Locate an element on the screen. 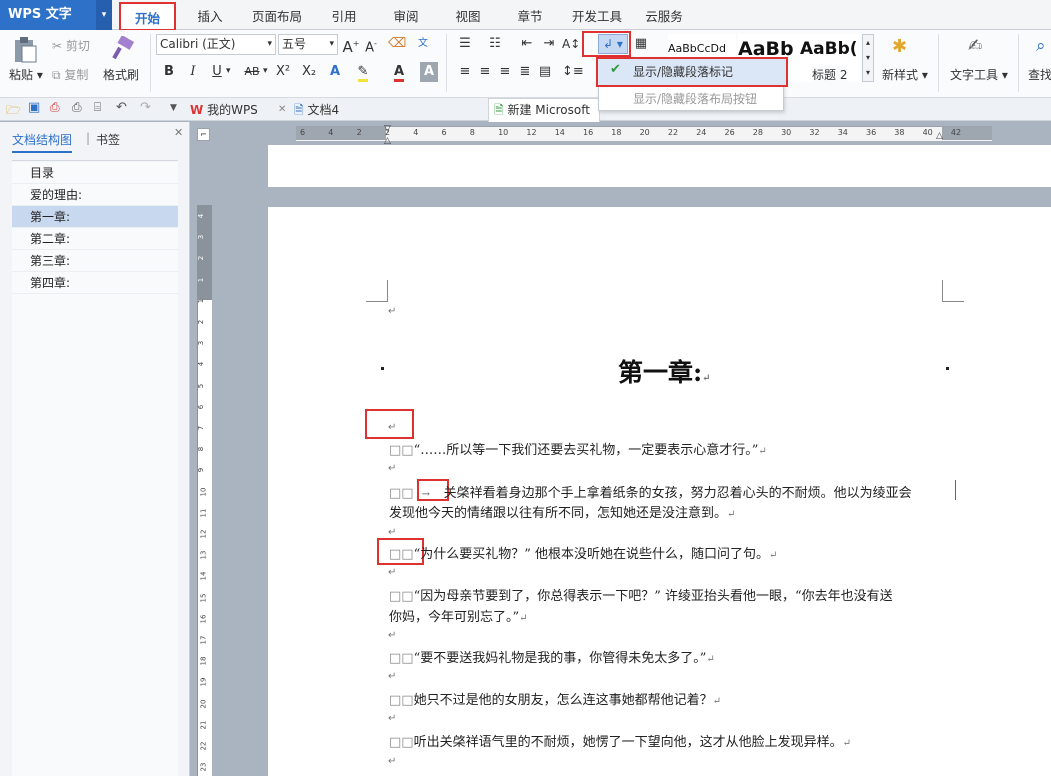 The width and height of the screenshot is (1051, 776). format-painter-button: 格式刷 is located at coordinates (121, 74).